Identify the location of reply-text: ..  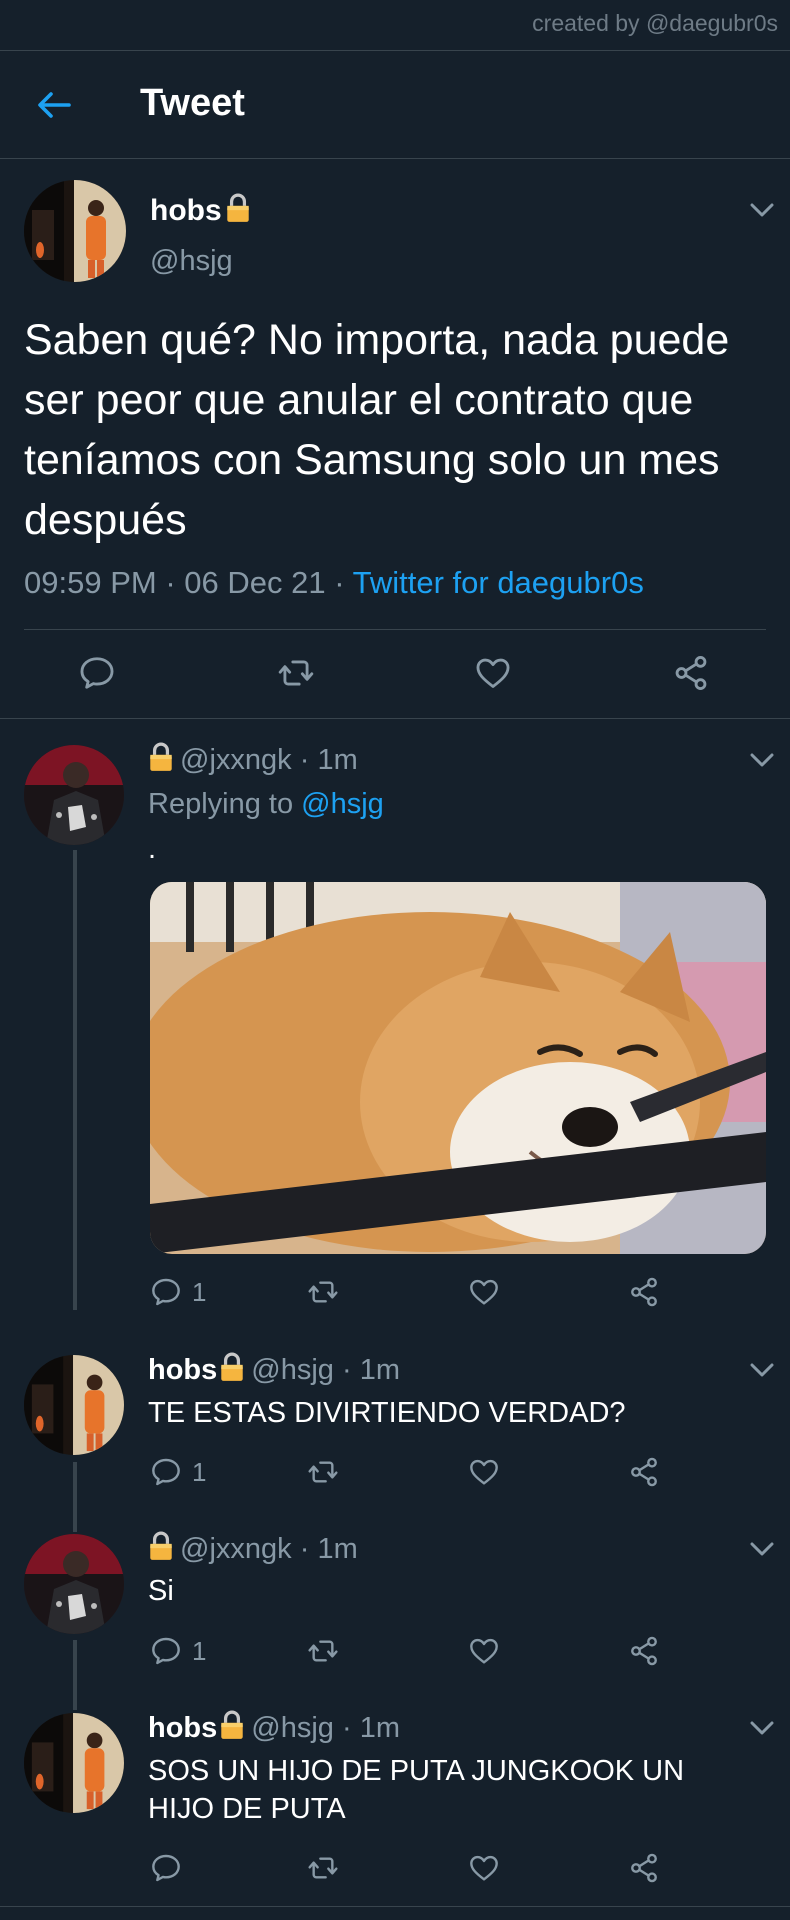
(152, 849).